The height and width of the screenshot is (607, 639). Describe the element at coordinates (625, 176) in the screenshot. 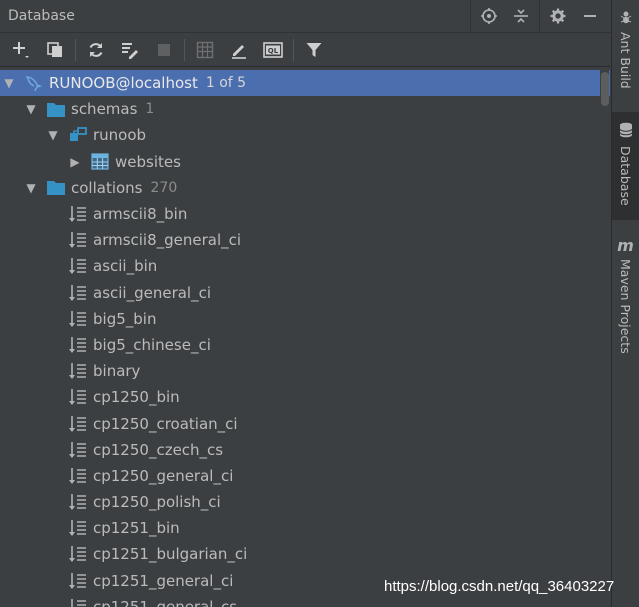

I see `tab-database-label: Database` at that location.